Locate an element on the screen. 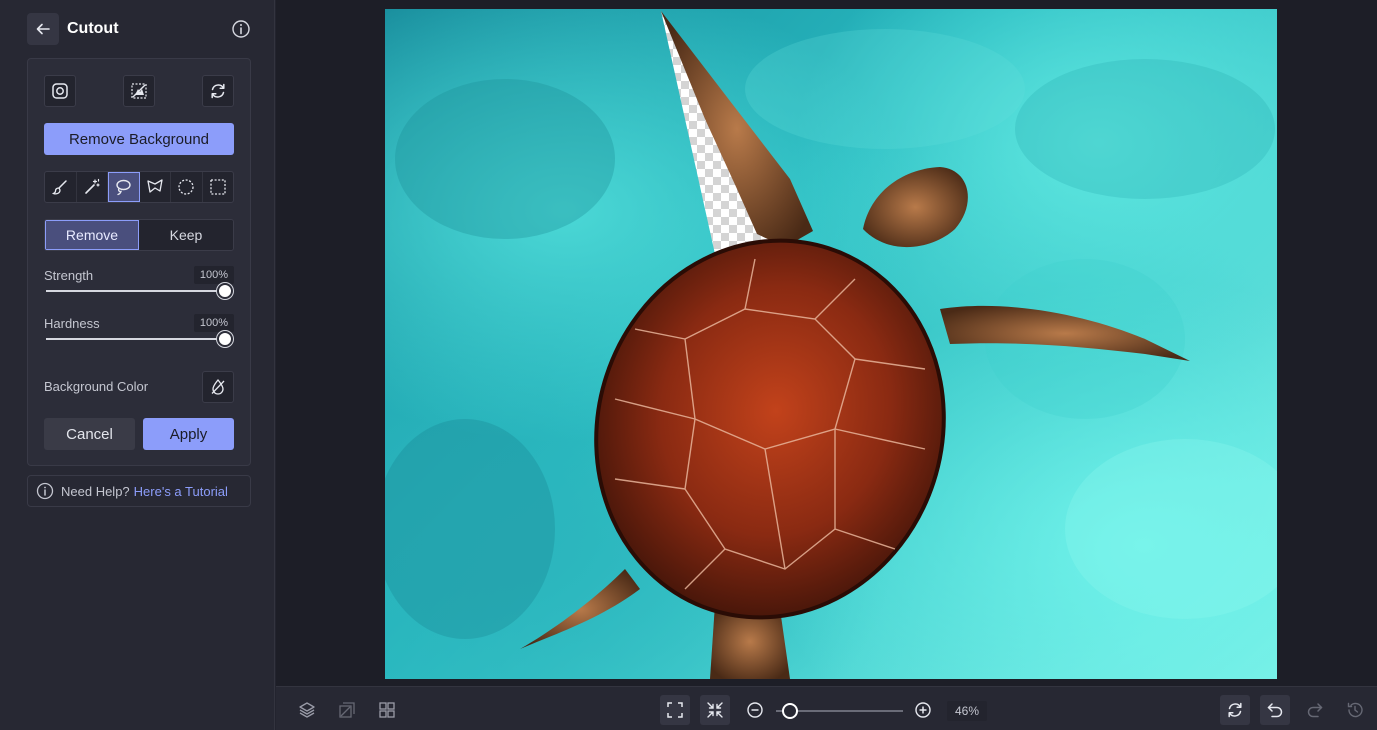 The image size is (1377, 730). redo-icon is located at coordinates (1315, 710).